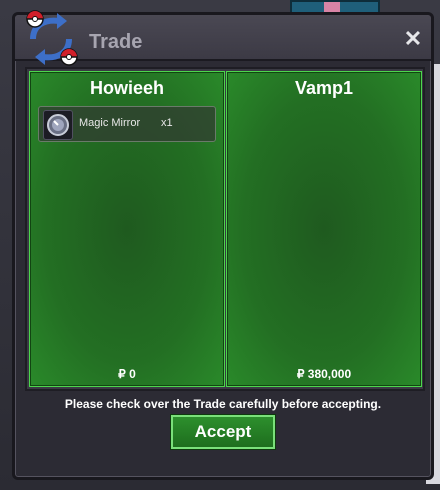 Image resolution: width=440 pixels, height=490 pixels. Describe the element at coordinates (223, 432) in the screenshot. I see `accept-button: Accept` at that location.